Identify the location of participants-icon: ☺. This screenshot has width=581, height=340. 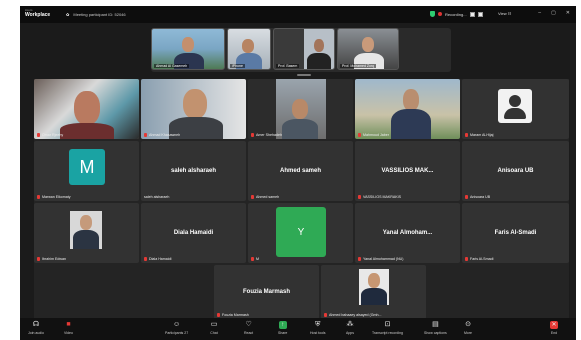
(177, 324).